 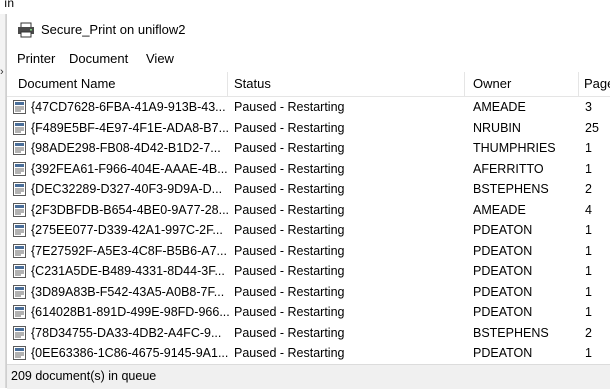 I want to click on menu-printer: Printer, so click(x=36, y=58).